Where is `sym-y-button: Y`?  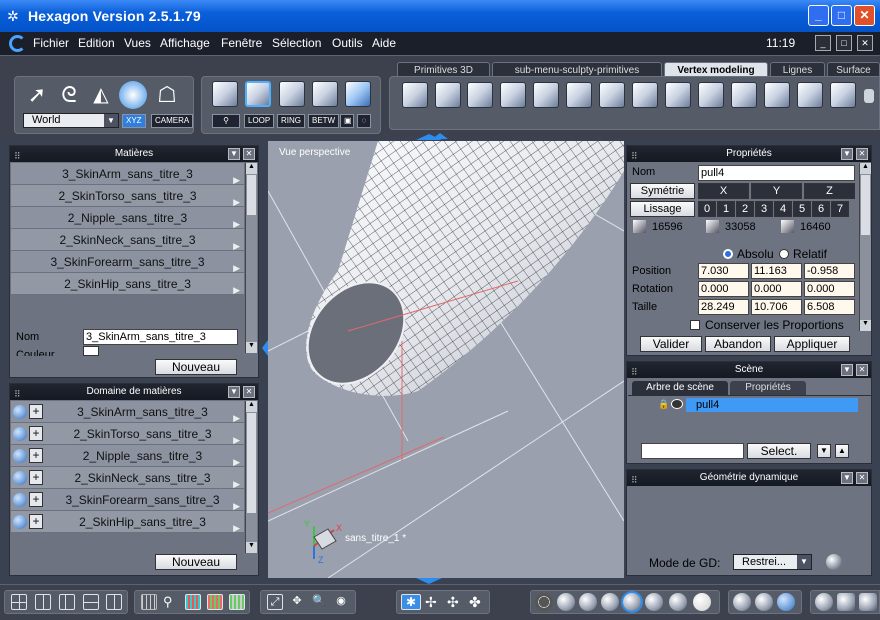 sym-y-button: Y is located at coordinates (776, 191).